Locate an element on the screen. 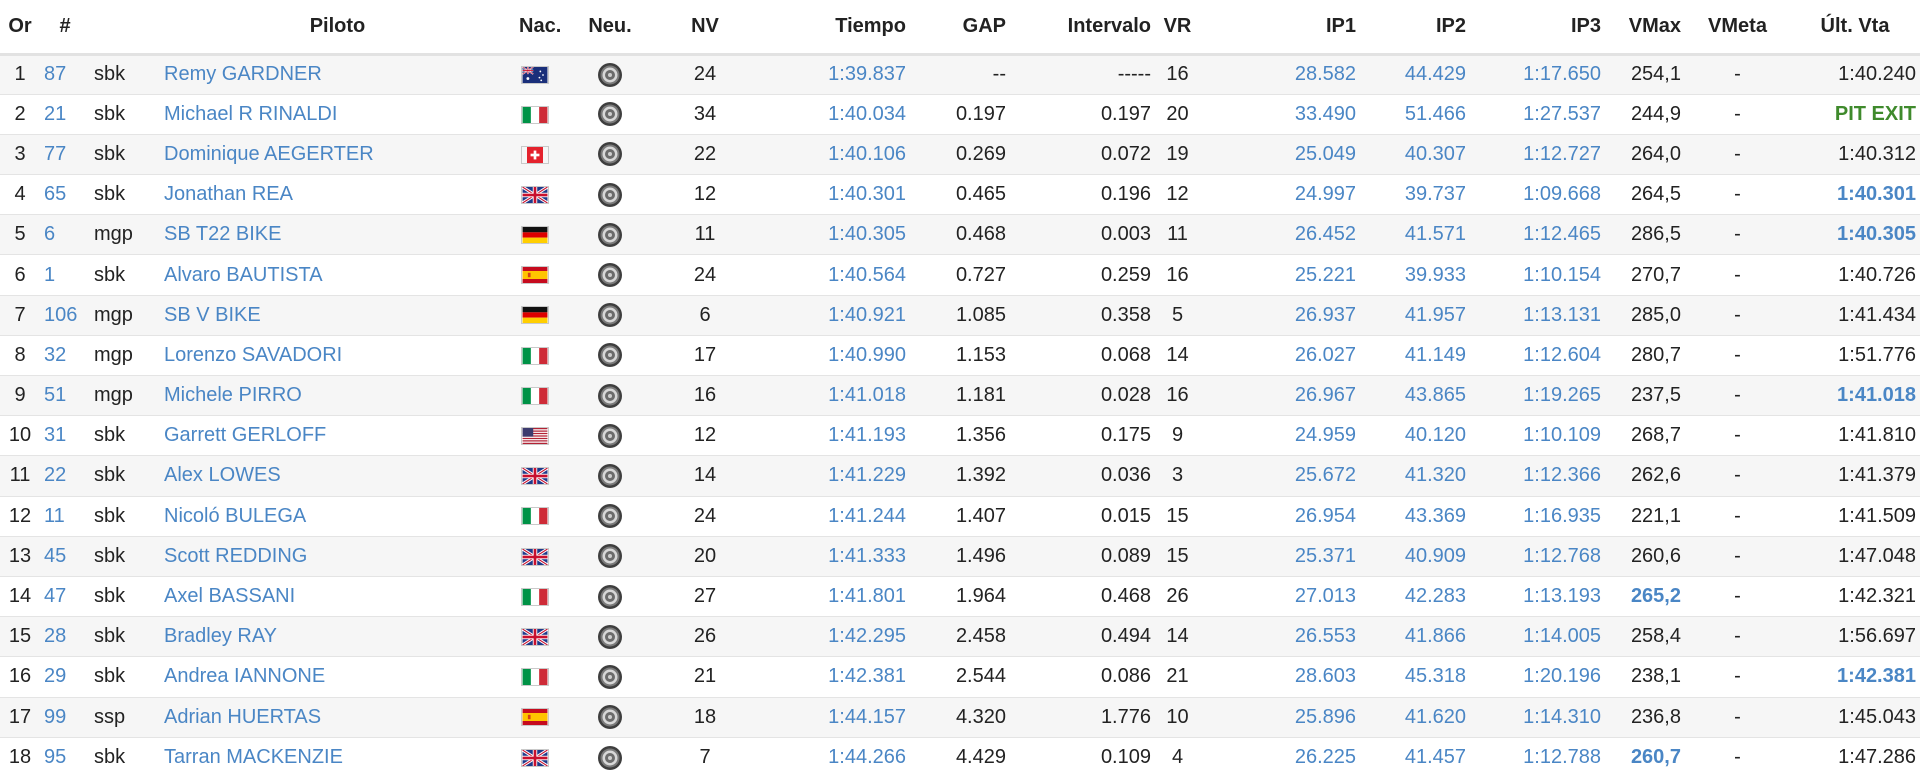 Image resolution: width=1920 pixels, height=776 pixels. cell-num: 99 is located at coordinates (65, 717).